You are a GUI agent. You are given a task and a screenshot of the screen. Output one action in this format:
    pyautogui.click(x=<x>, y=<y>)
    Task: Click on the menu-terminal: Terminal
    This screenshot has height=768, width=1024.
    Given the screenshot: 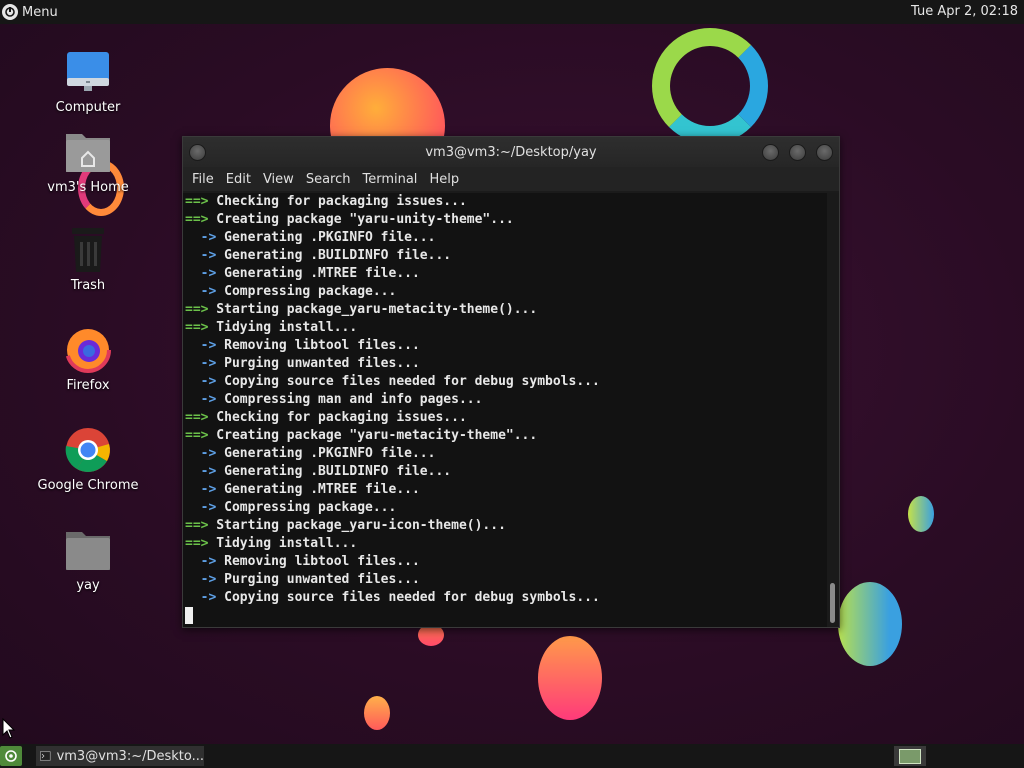 What is the action you would take?
    pyautogui.click(x=389, y=179)
    